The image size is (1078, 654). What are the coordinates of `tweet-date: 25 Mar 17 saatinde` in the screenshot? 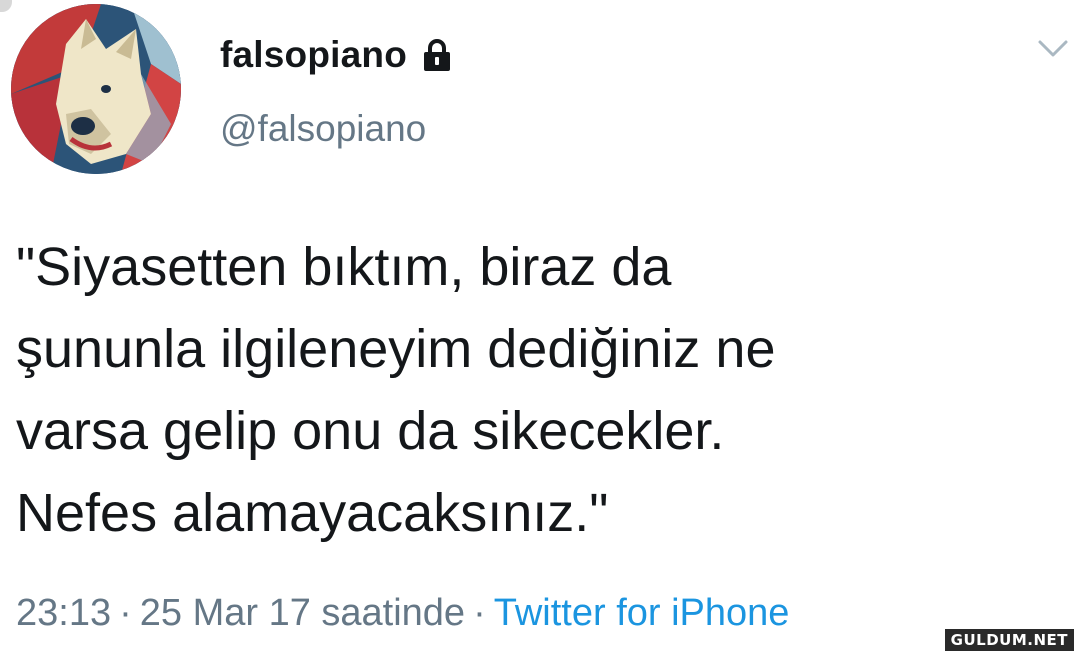 It's located at (302, 613).